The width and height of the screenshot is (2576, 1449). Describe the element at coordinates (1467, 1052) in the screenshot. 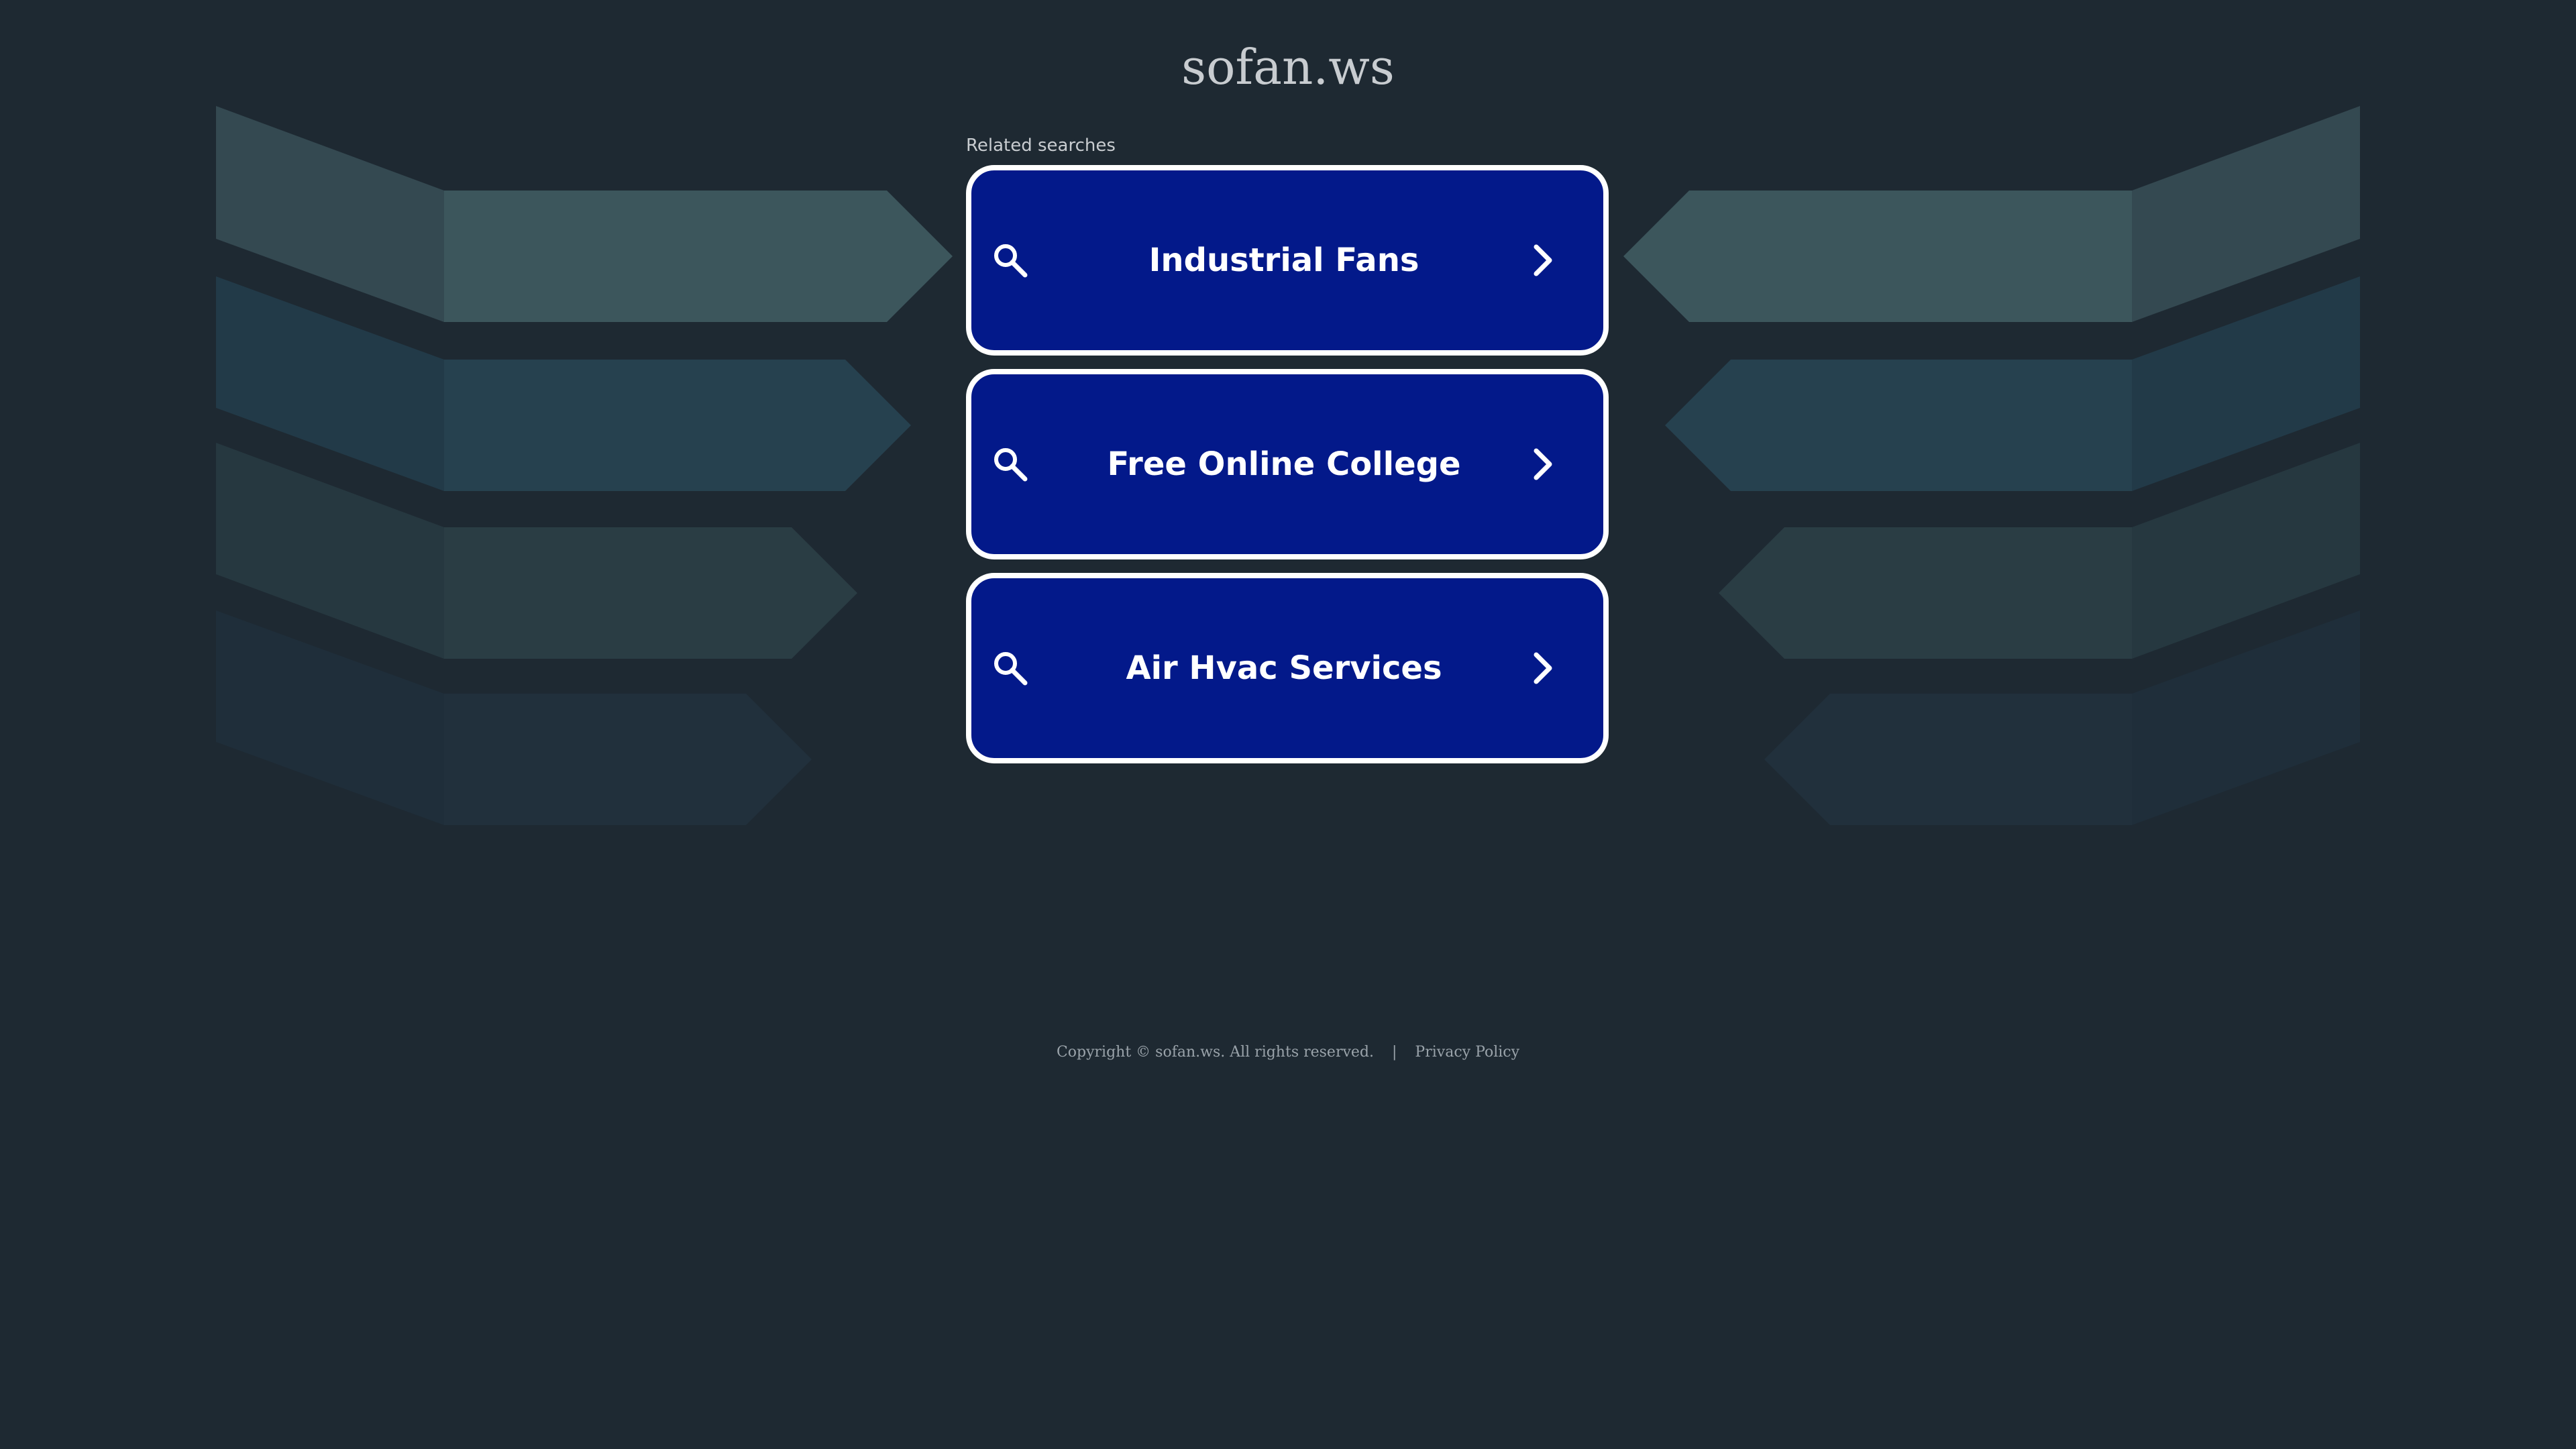

I see `privacy-policy-link: Privacy Policy` at that location.